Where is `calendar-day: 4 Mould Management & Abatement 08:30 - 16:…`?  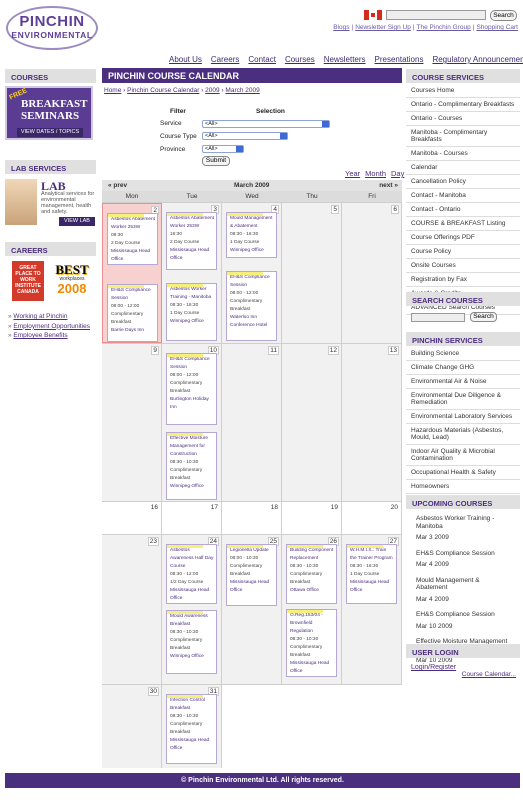 calendar-day: 4 Mould Management & Abatement 08:30 - 16:… is located at coordinates (252, 273).